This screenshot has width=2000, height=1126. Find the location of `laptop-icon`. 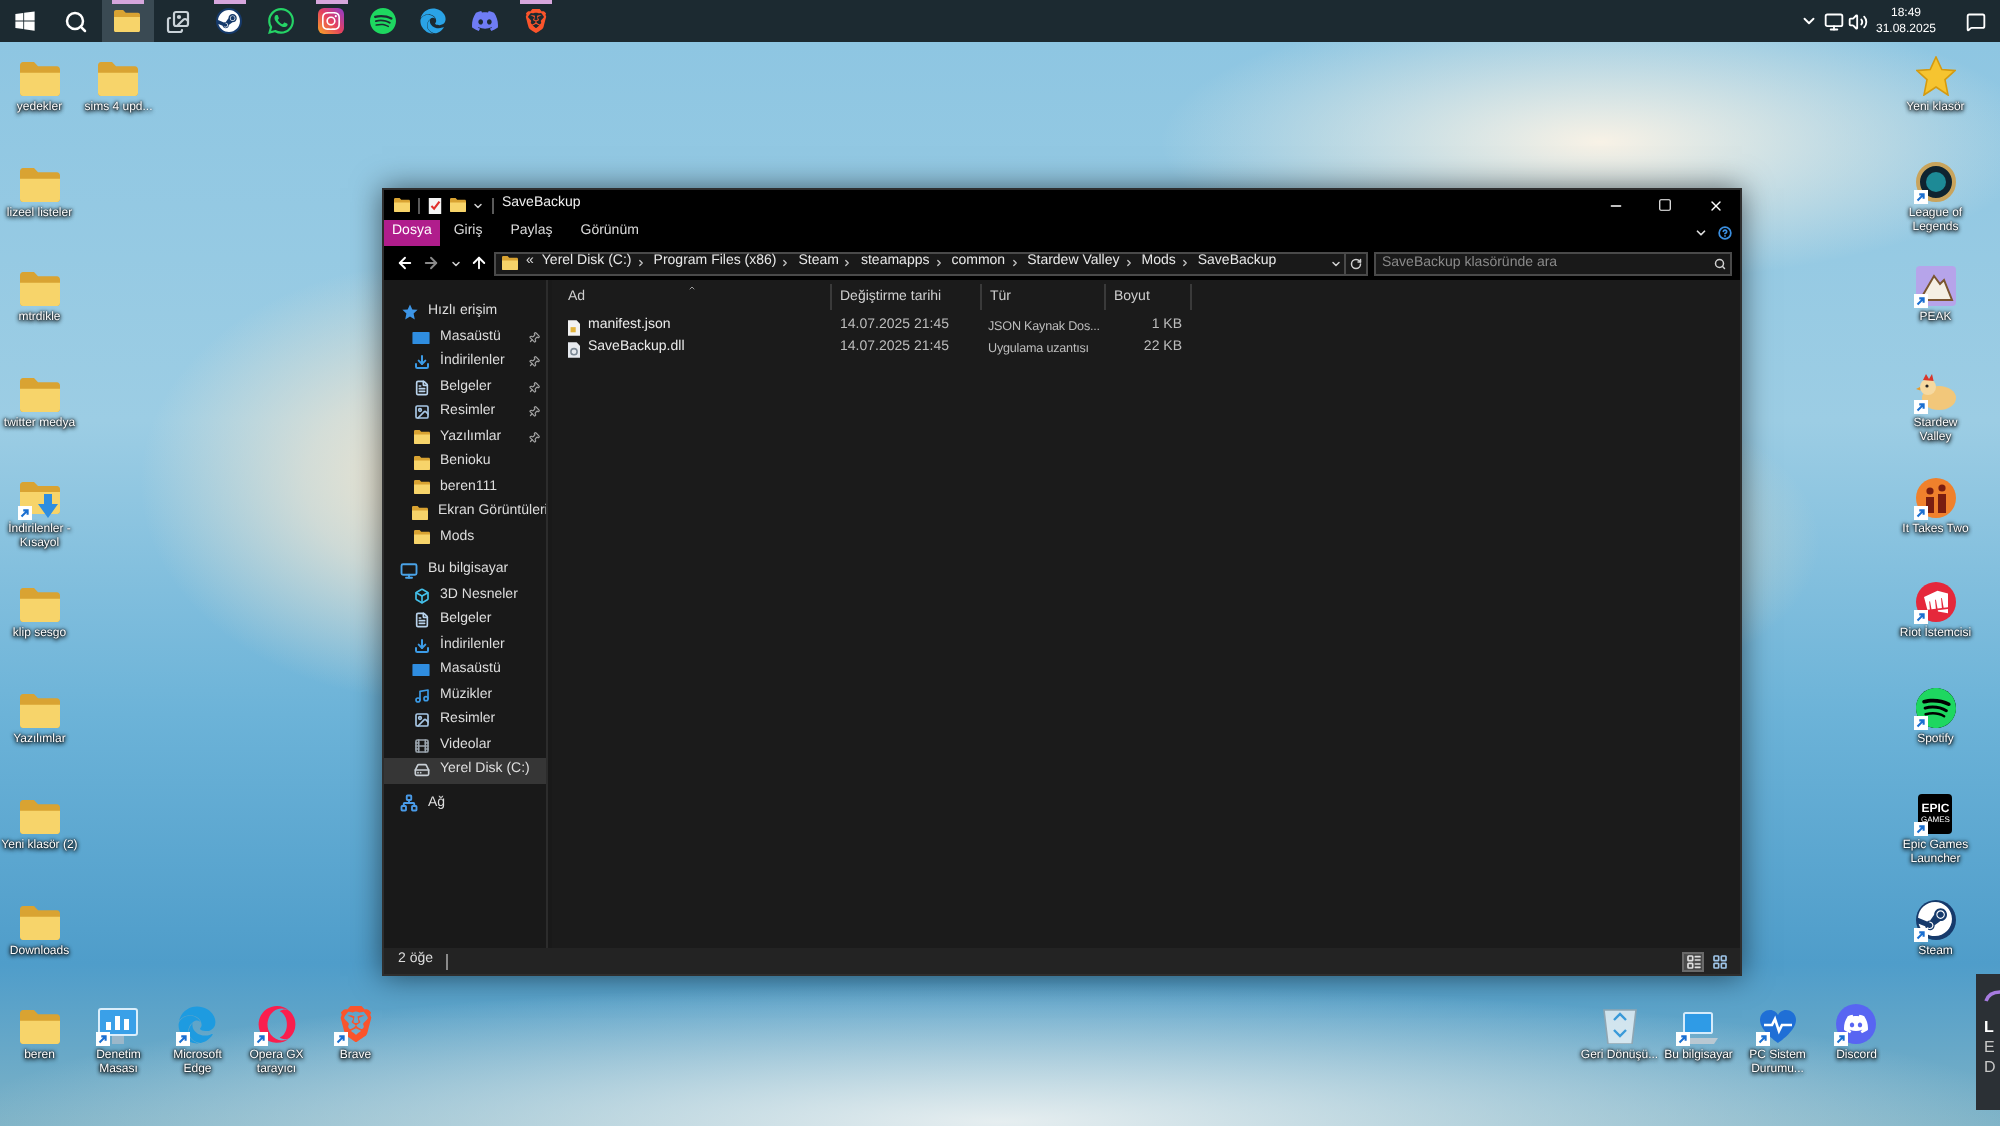

laptop-icon is located at coordinates (1698, 1028).